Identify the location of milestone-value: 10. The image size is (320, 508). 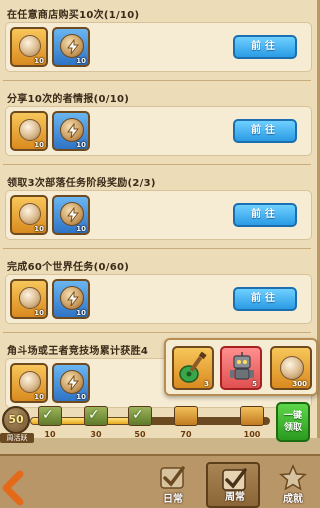
(50, 434).